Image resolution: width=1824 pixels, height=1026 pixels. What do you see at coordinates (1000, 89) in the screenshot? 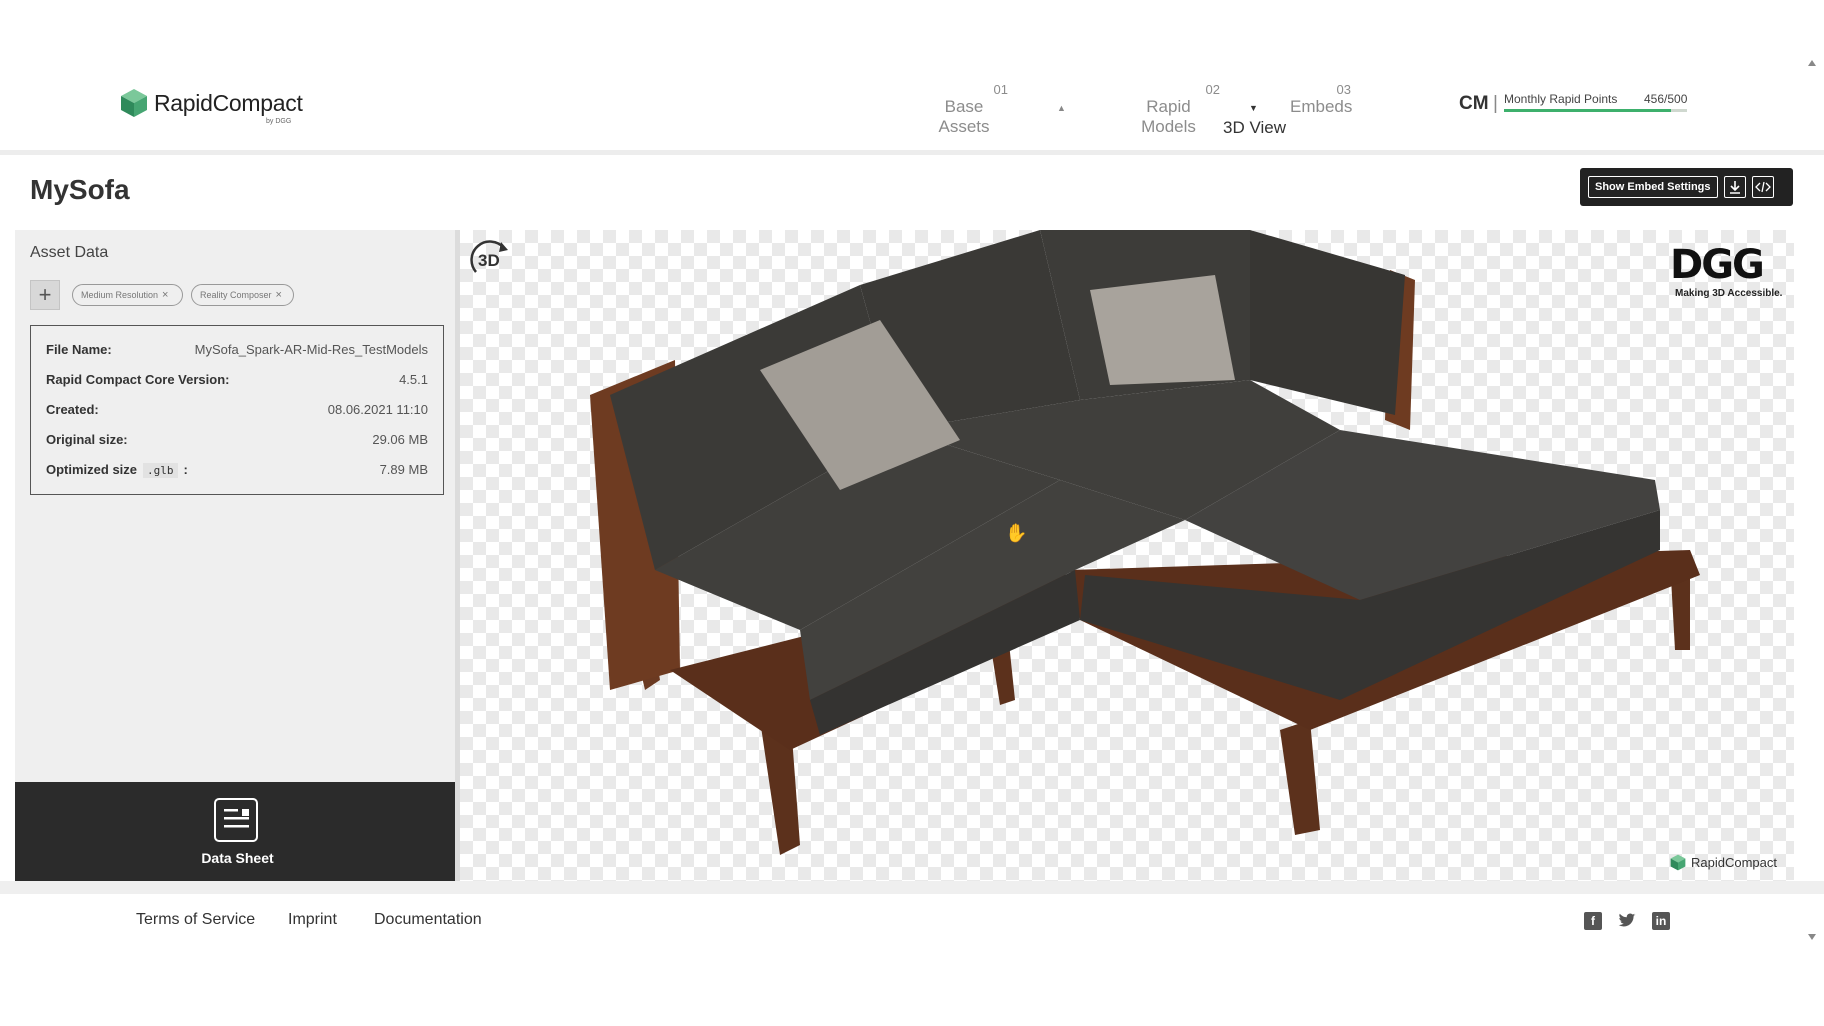
I see `step-number: 01` at bounding box center [1000, 89].